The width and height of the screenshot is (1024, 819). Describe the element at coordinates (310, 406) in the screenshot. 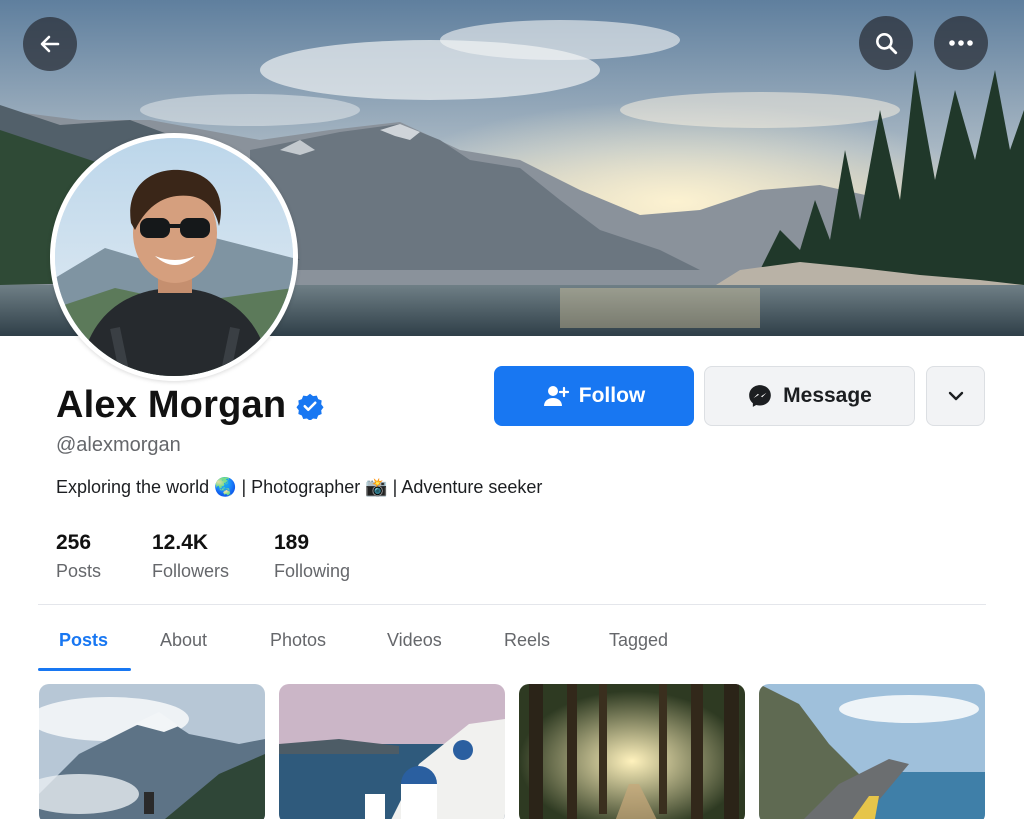

I see `verified-badge-icon` at that location.